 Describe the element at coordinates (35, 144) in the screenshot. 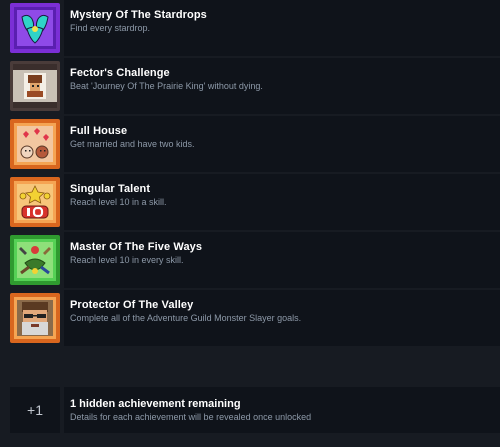

I see `family-hearts-icon` at that location.